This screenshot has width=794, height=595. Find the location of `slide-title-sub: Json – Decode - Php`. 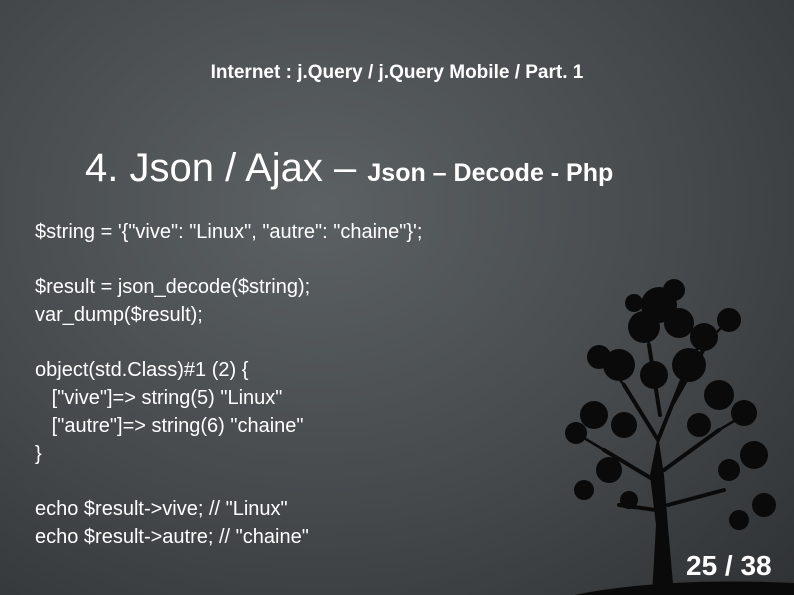

slide-title-sub: Json – Decode - Php is located at coordinates (490, 173).